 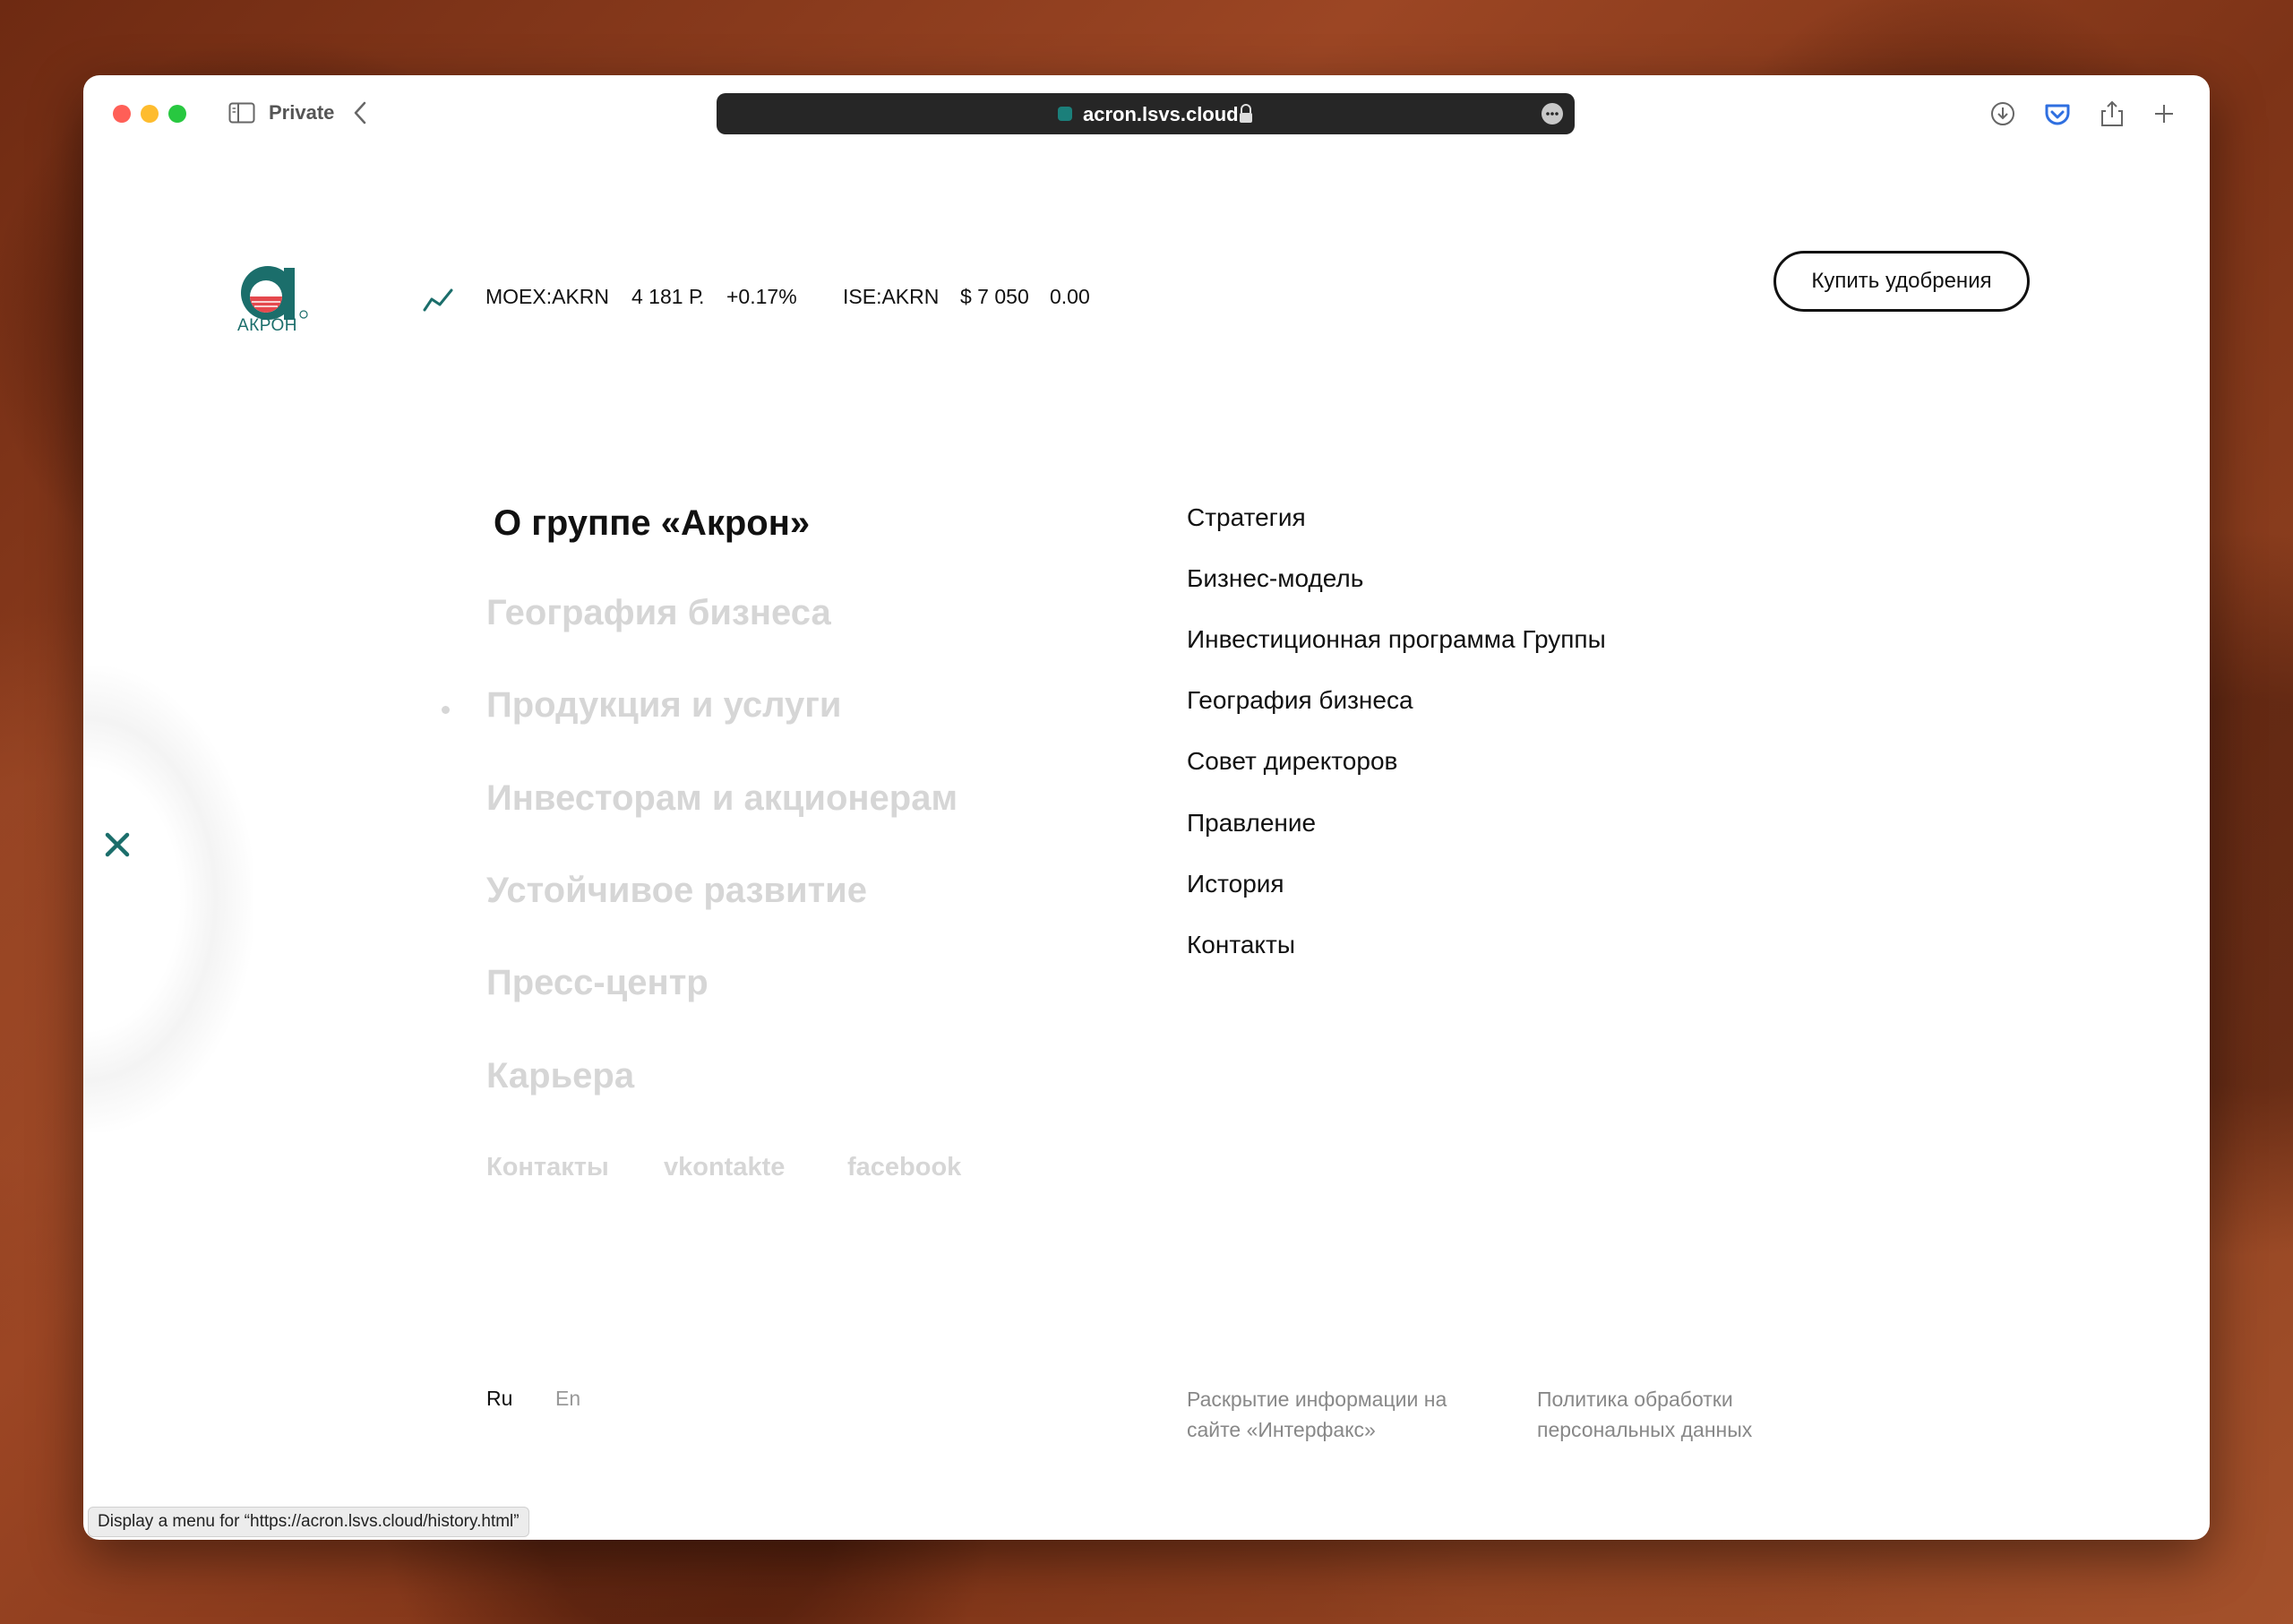 What do you see at coordinates (663, 705) in the screenshot?
I see `menu-item-products: Продукция и услуги` at bounding box center [663, 705].